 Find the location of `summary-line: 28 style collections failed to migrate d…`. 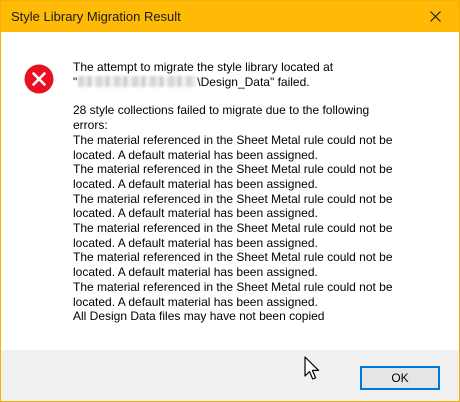

summary-line: 28 style collections failed to migrate d… is located at coordinates (221, 110).